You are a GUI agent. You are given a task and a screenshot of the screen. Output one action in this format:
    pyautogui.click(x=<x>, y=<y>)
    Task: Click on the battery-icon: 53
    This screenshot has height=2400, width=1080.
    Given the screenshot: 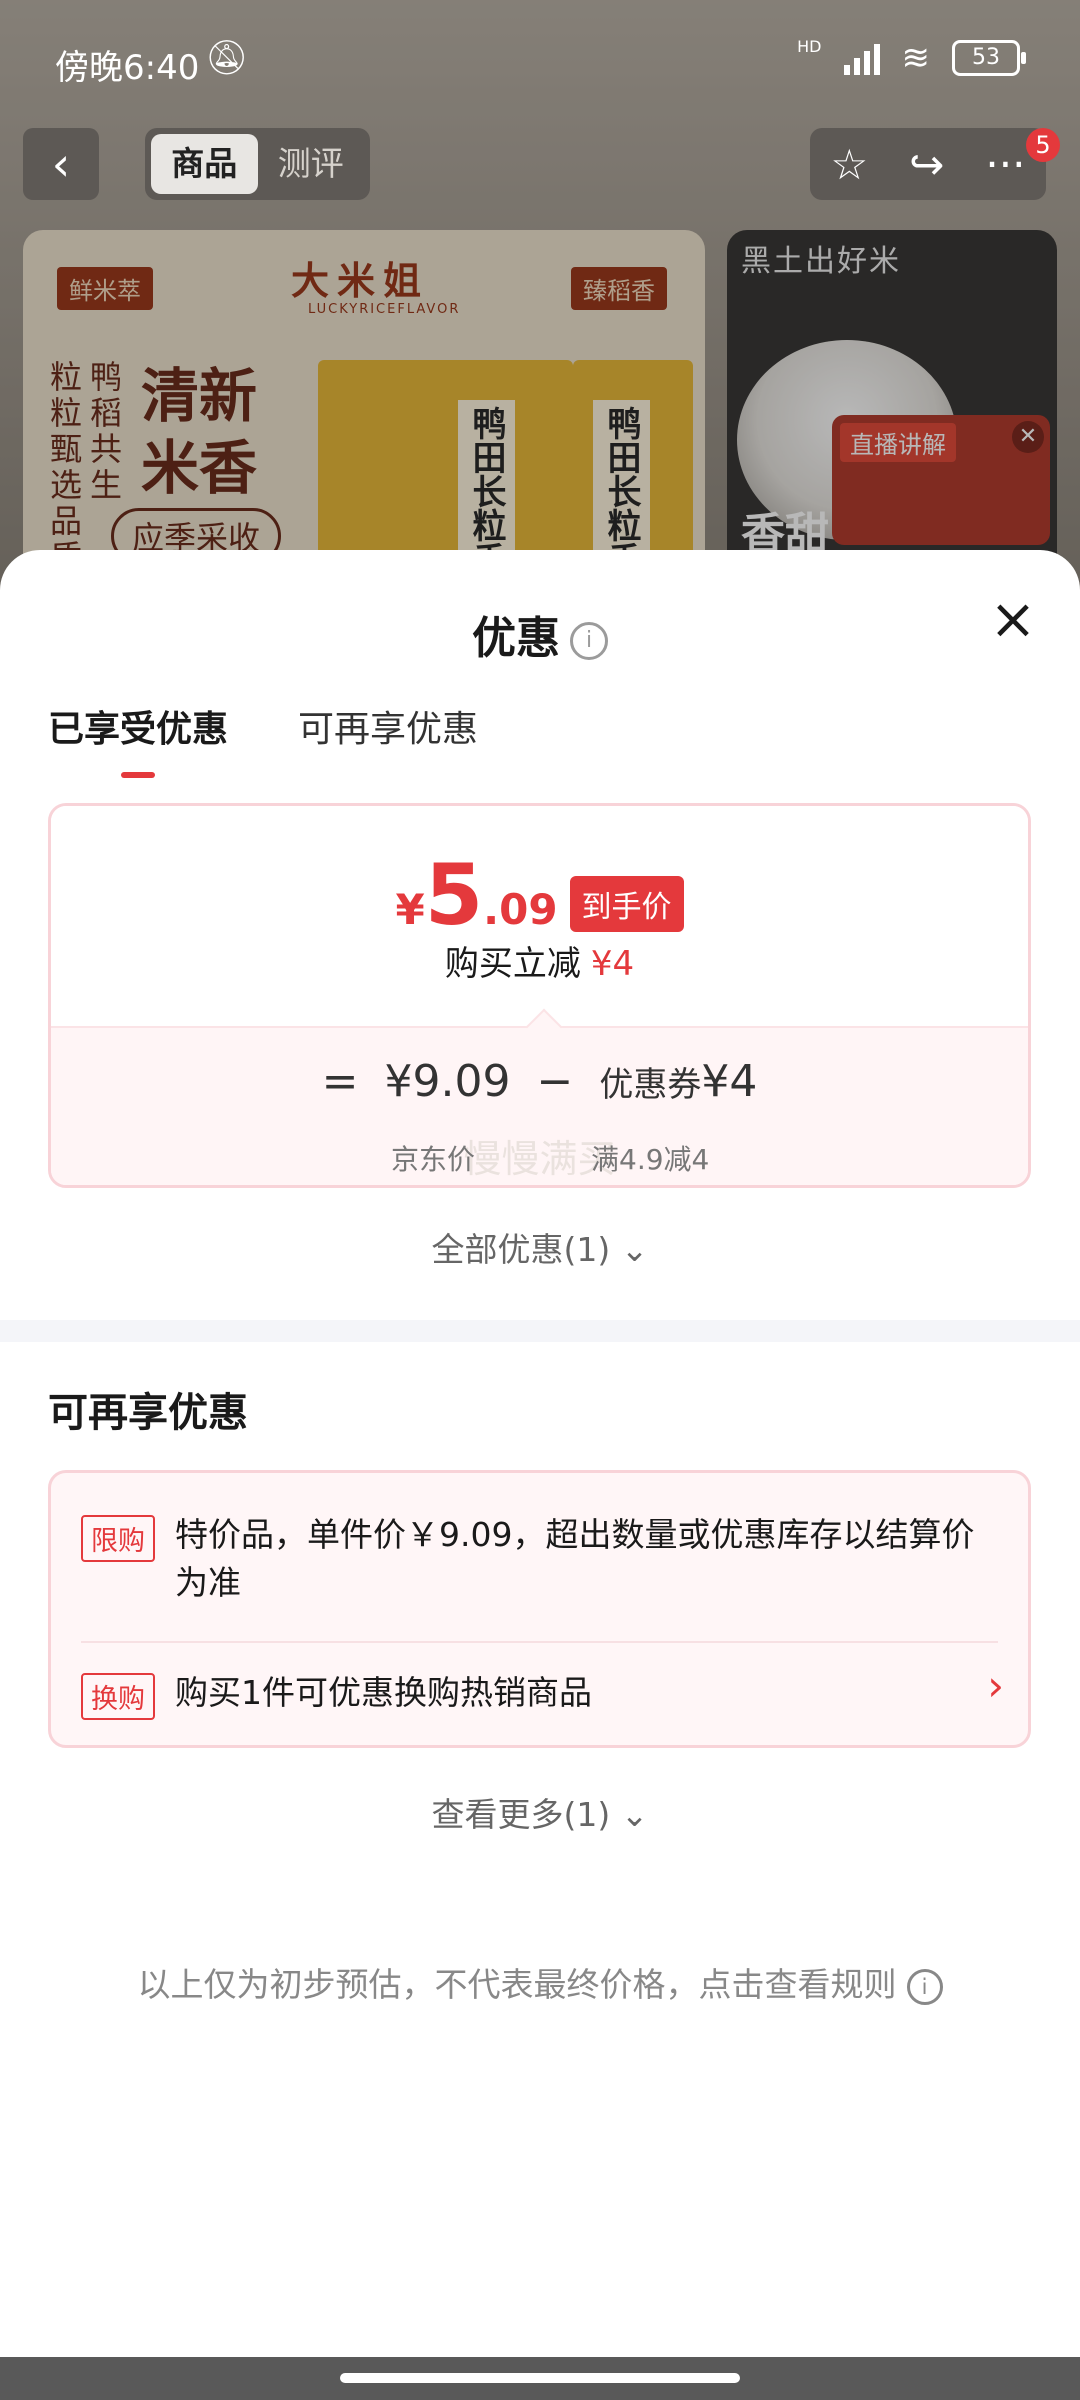 What is the action you would take?
    pyautogui.click(x=989, y=58)
    